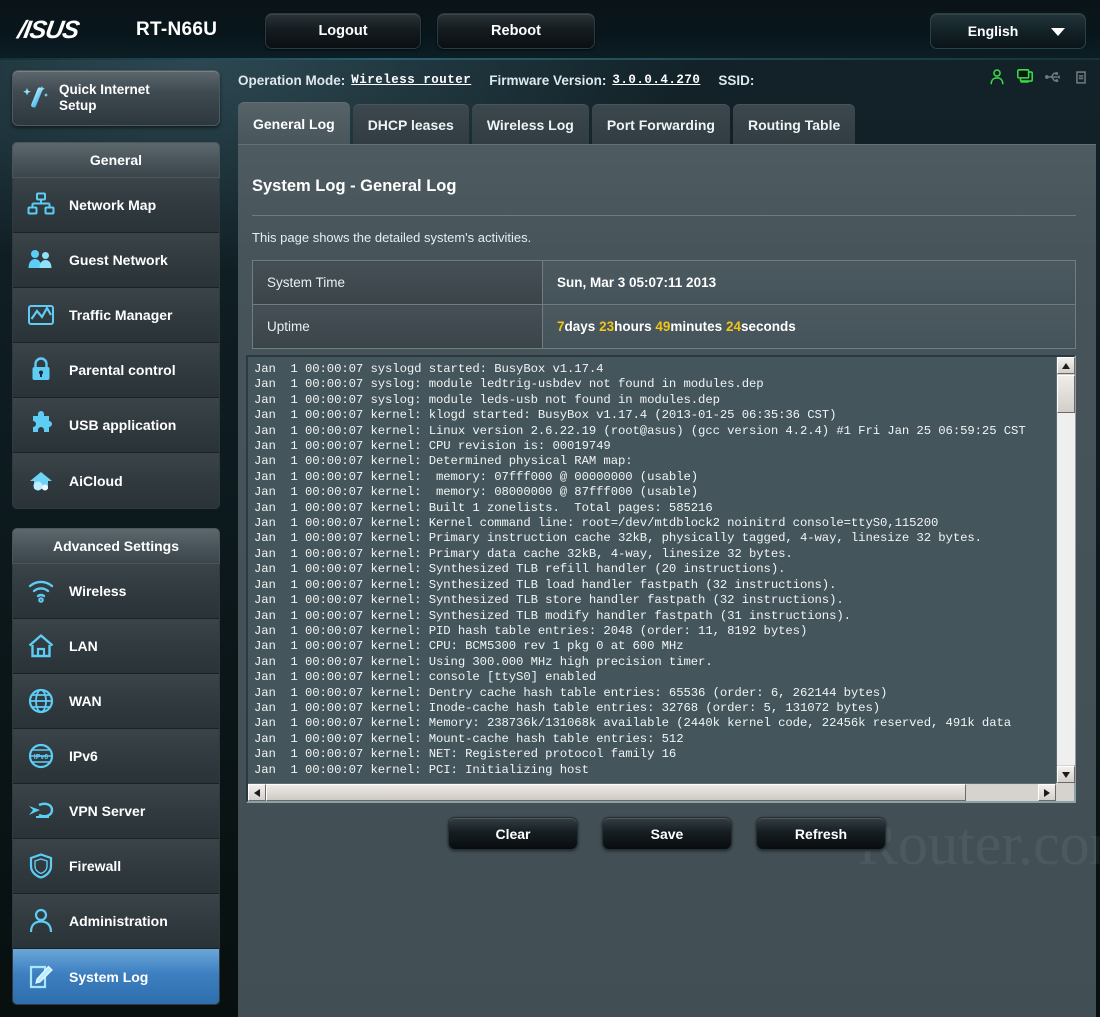 This screenshot has width=1100, height=1017. I want to click on tab-dhcp-leases: DHCP leases, so click(410, 125).